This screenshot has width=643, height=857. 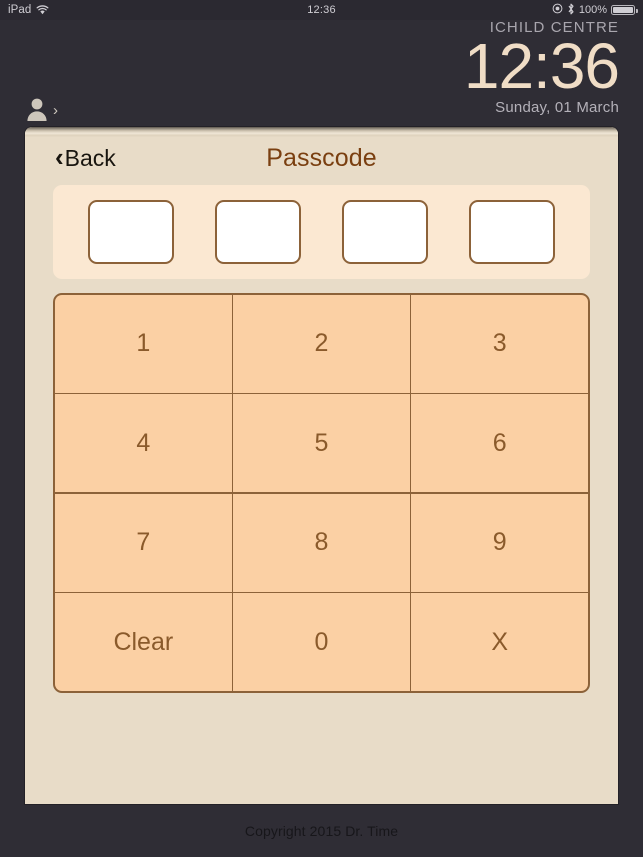 I want to click on keypad-key-8: 8, so click(x=321, y=542).